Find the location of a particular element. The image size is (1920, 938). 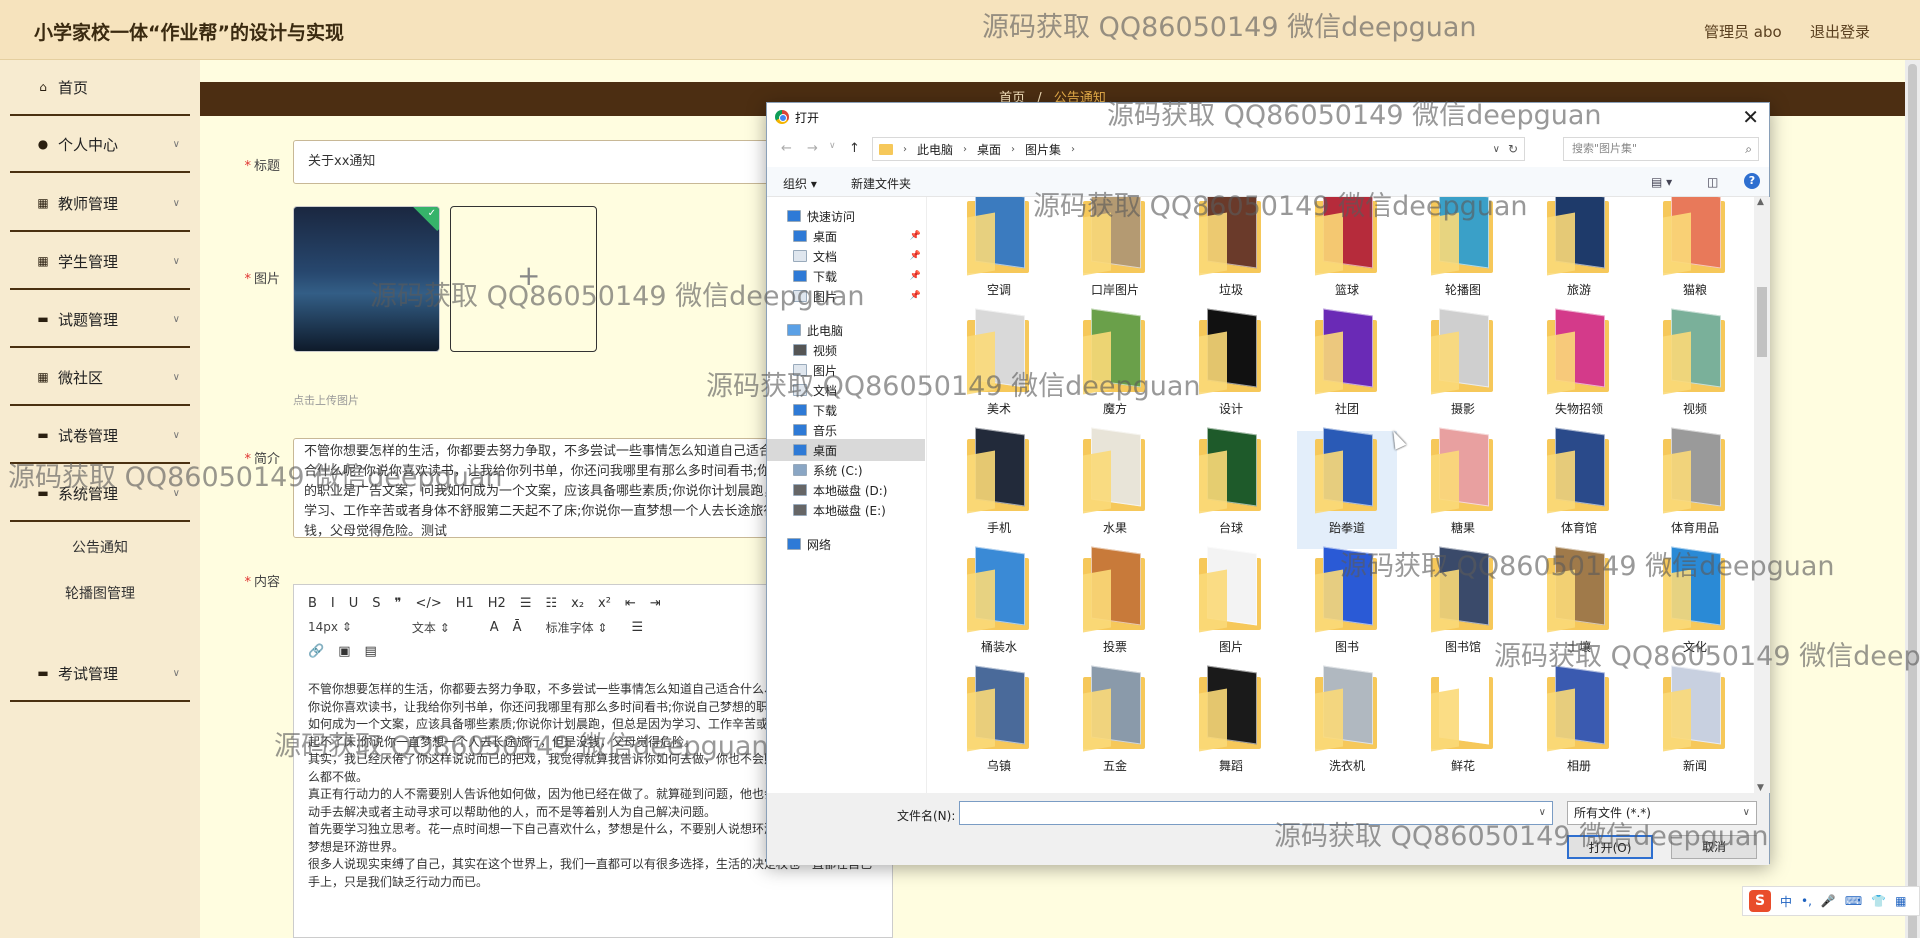

dialog-close-button: ✕ is located at coordinates (1750, 117).